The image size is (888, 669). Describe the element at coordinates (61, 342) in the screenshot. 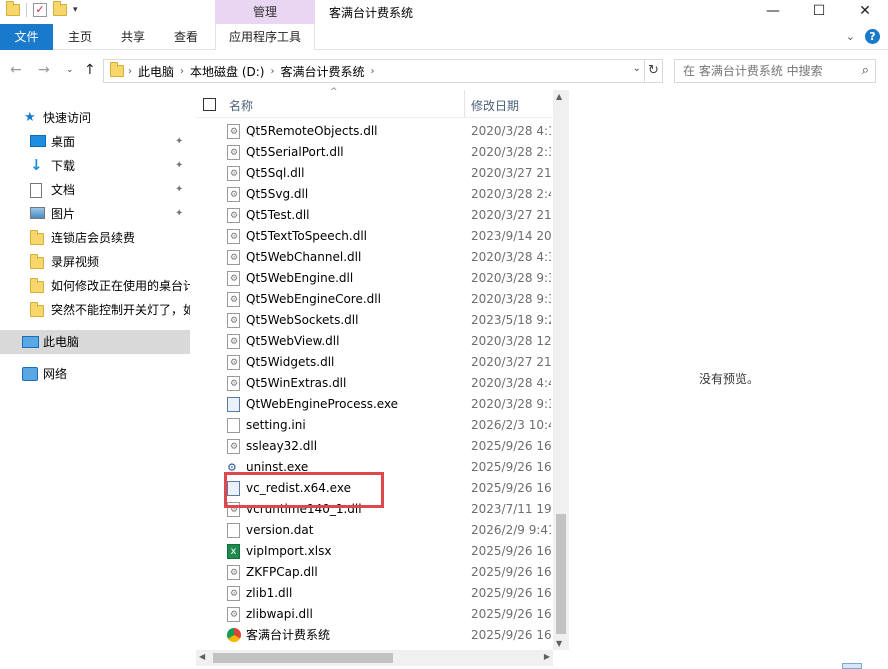

I see `nav-label: 此电脑` at that location.